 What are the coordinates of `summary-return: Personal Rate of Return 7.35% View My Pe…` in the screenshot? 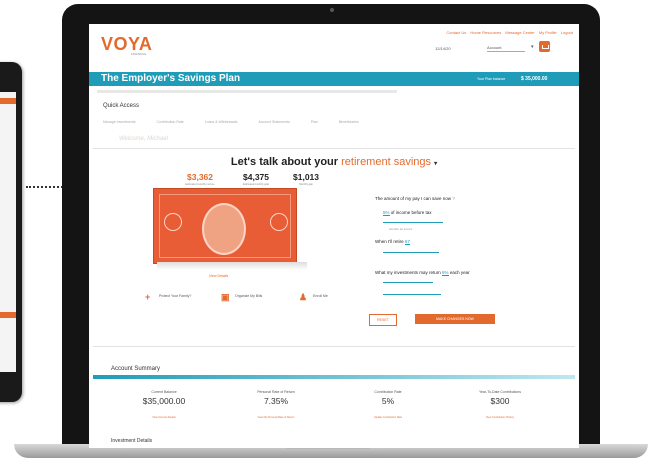 It's located at (276, 404).